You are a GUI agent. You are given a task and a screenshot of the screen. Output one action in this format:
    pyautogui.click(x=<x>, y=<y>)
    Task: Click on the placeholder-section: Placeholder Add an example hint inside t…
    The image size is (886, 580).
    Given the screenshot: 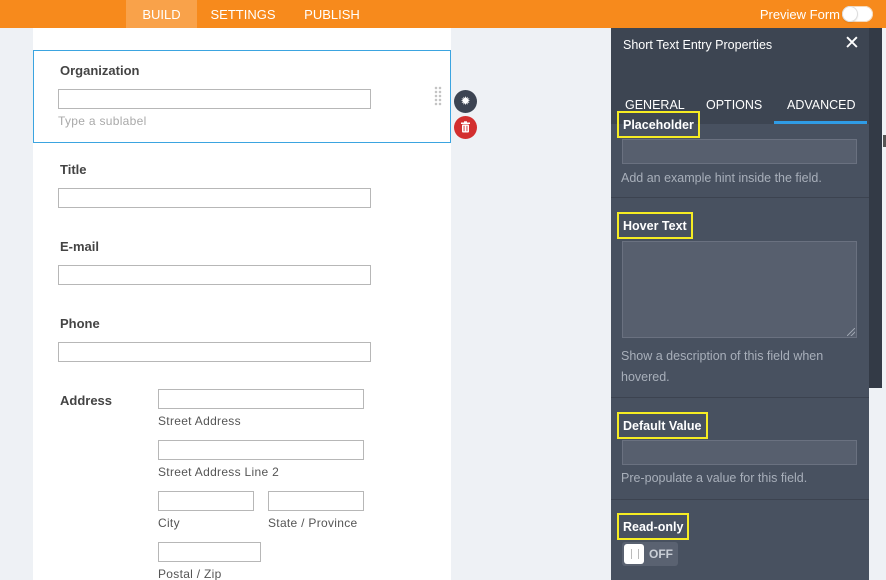 What is the action you would take?
    pyautogui.click(x=740, y=147)
    